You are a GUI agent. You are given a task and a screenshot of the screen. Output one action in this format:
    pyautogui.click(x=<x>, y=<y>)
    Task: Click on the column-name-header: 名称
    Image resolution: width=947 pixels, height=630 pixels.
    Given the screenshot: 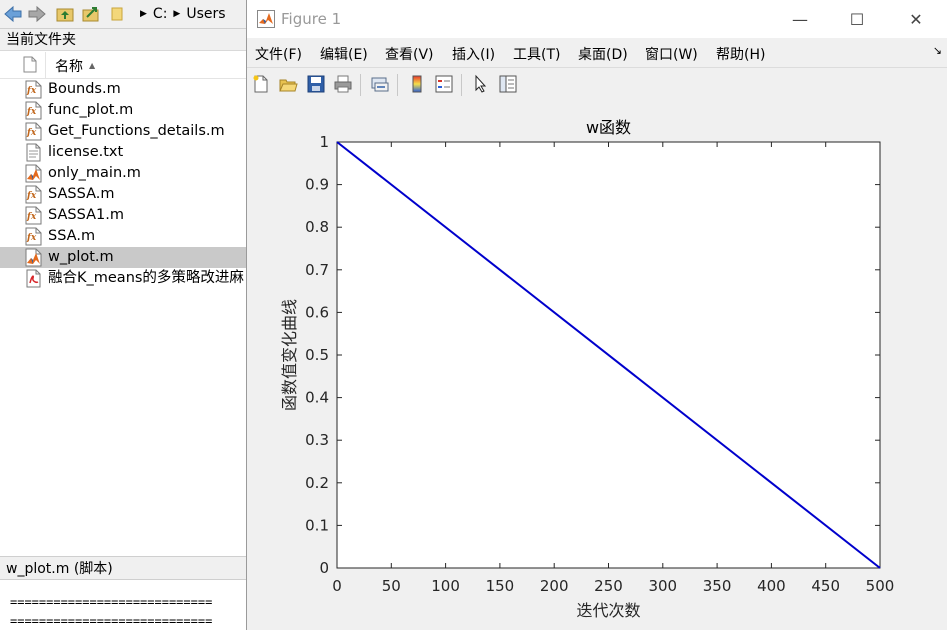 What is the action you would take?
    pyautogui.click(x=69, y=66)
    